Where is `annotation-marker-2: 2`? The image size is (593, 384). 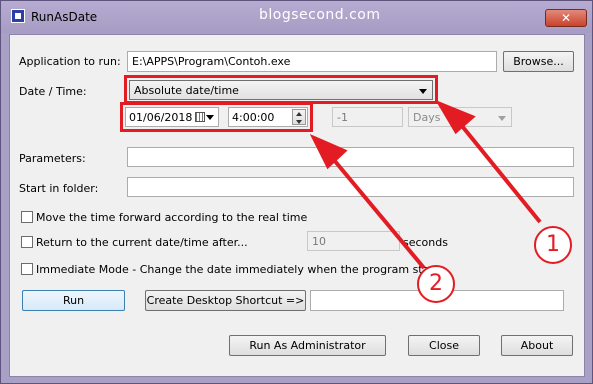 annotation-marker-2: 2 is located at coordinates (436, 284).